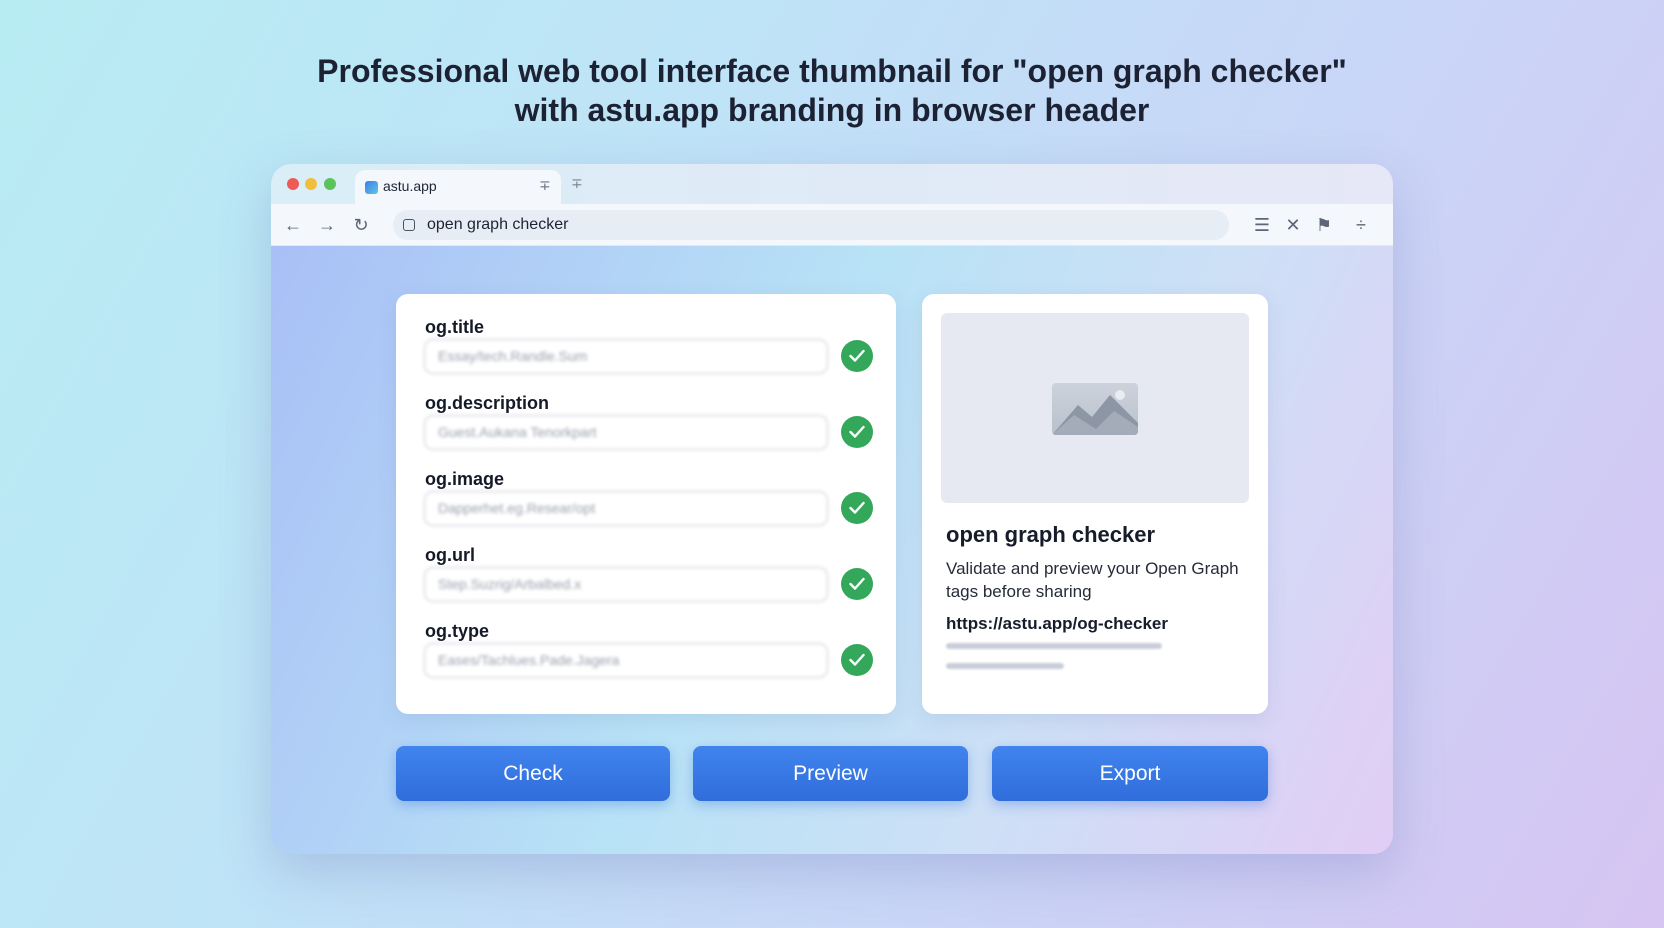 Image resolution: width=1664 pixels, height=928 pixels. Describe the element at coordinates (626, 432) in the screenshot. I see `og-description-input: Guest.Aukana Tenorkpart` at that location.